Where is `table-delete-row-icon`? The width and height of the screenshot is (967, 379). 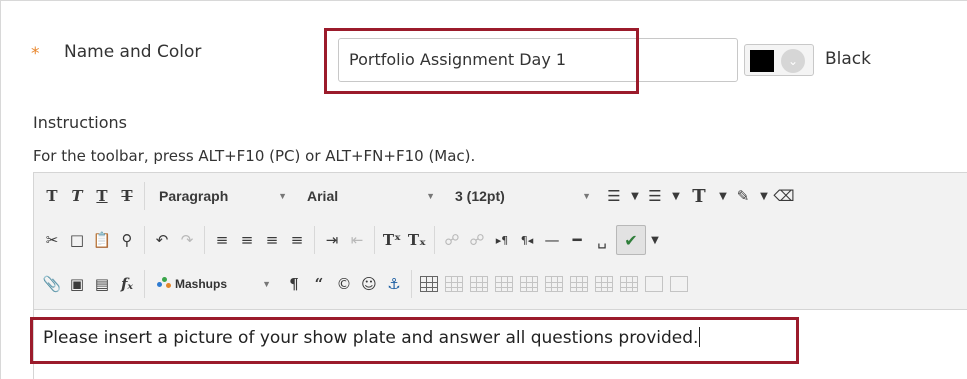 table-delete-row-icon is located at coordinates (504, 284).